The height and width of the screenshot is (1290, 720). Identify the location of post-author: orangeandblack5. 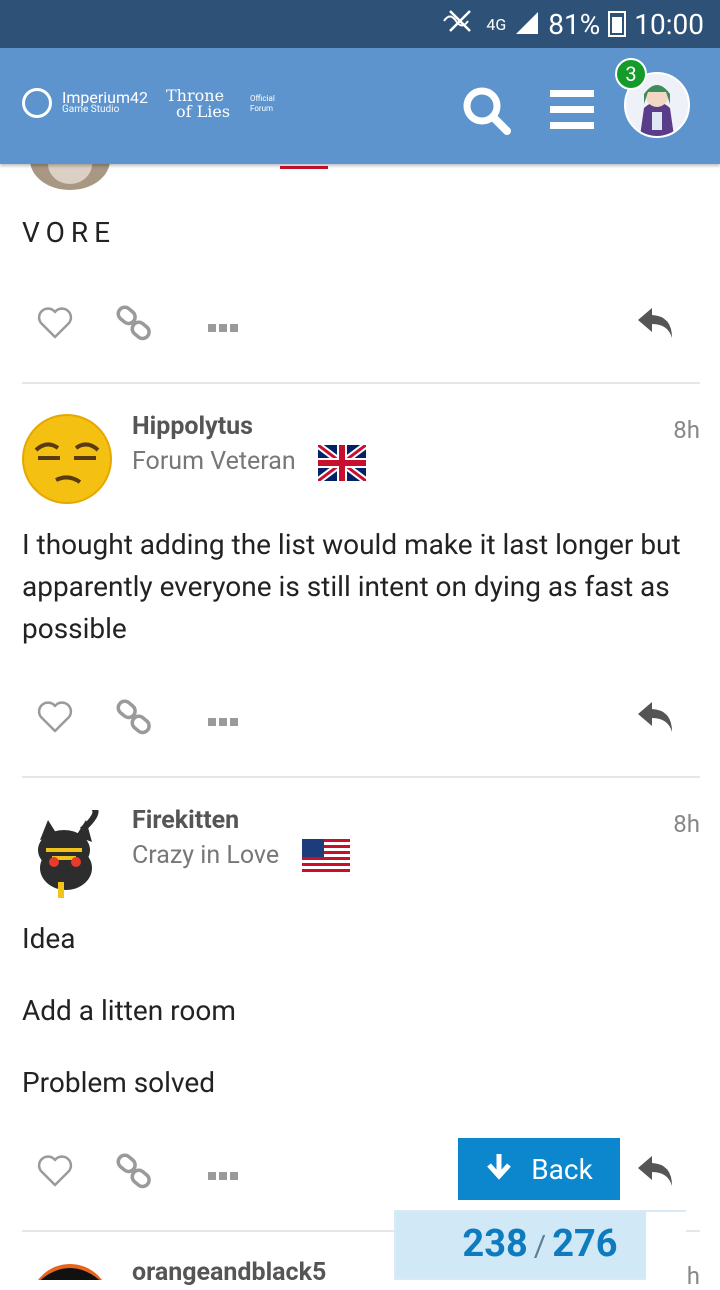
(229, 1272).